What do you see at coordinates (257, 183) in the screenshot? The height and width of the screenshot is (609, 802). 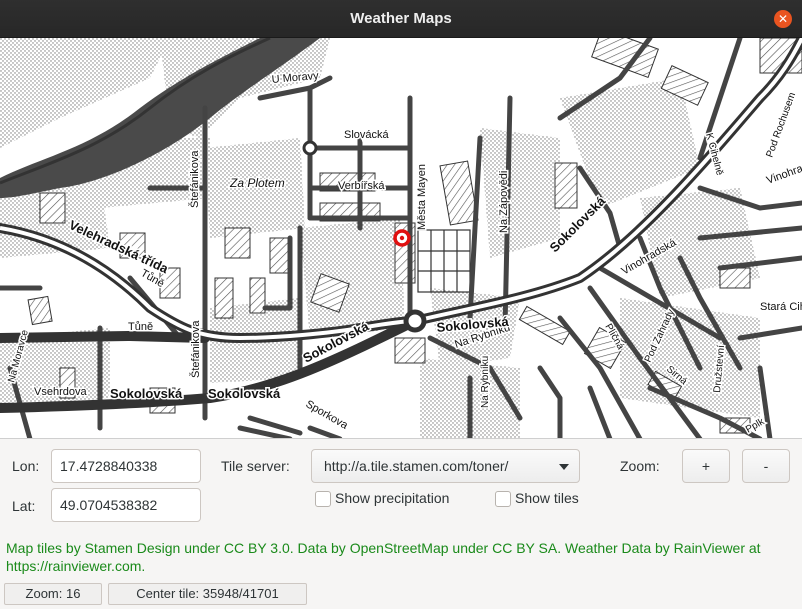 I see `street-label: Za Plotem` at bounding box center [257, 183].